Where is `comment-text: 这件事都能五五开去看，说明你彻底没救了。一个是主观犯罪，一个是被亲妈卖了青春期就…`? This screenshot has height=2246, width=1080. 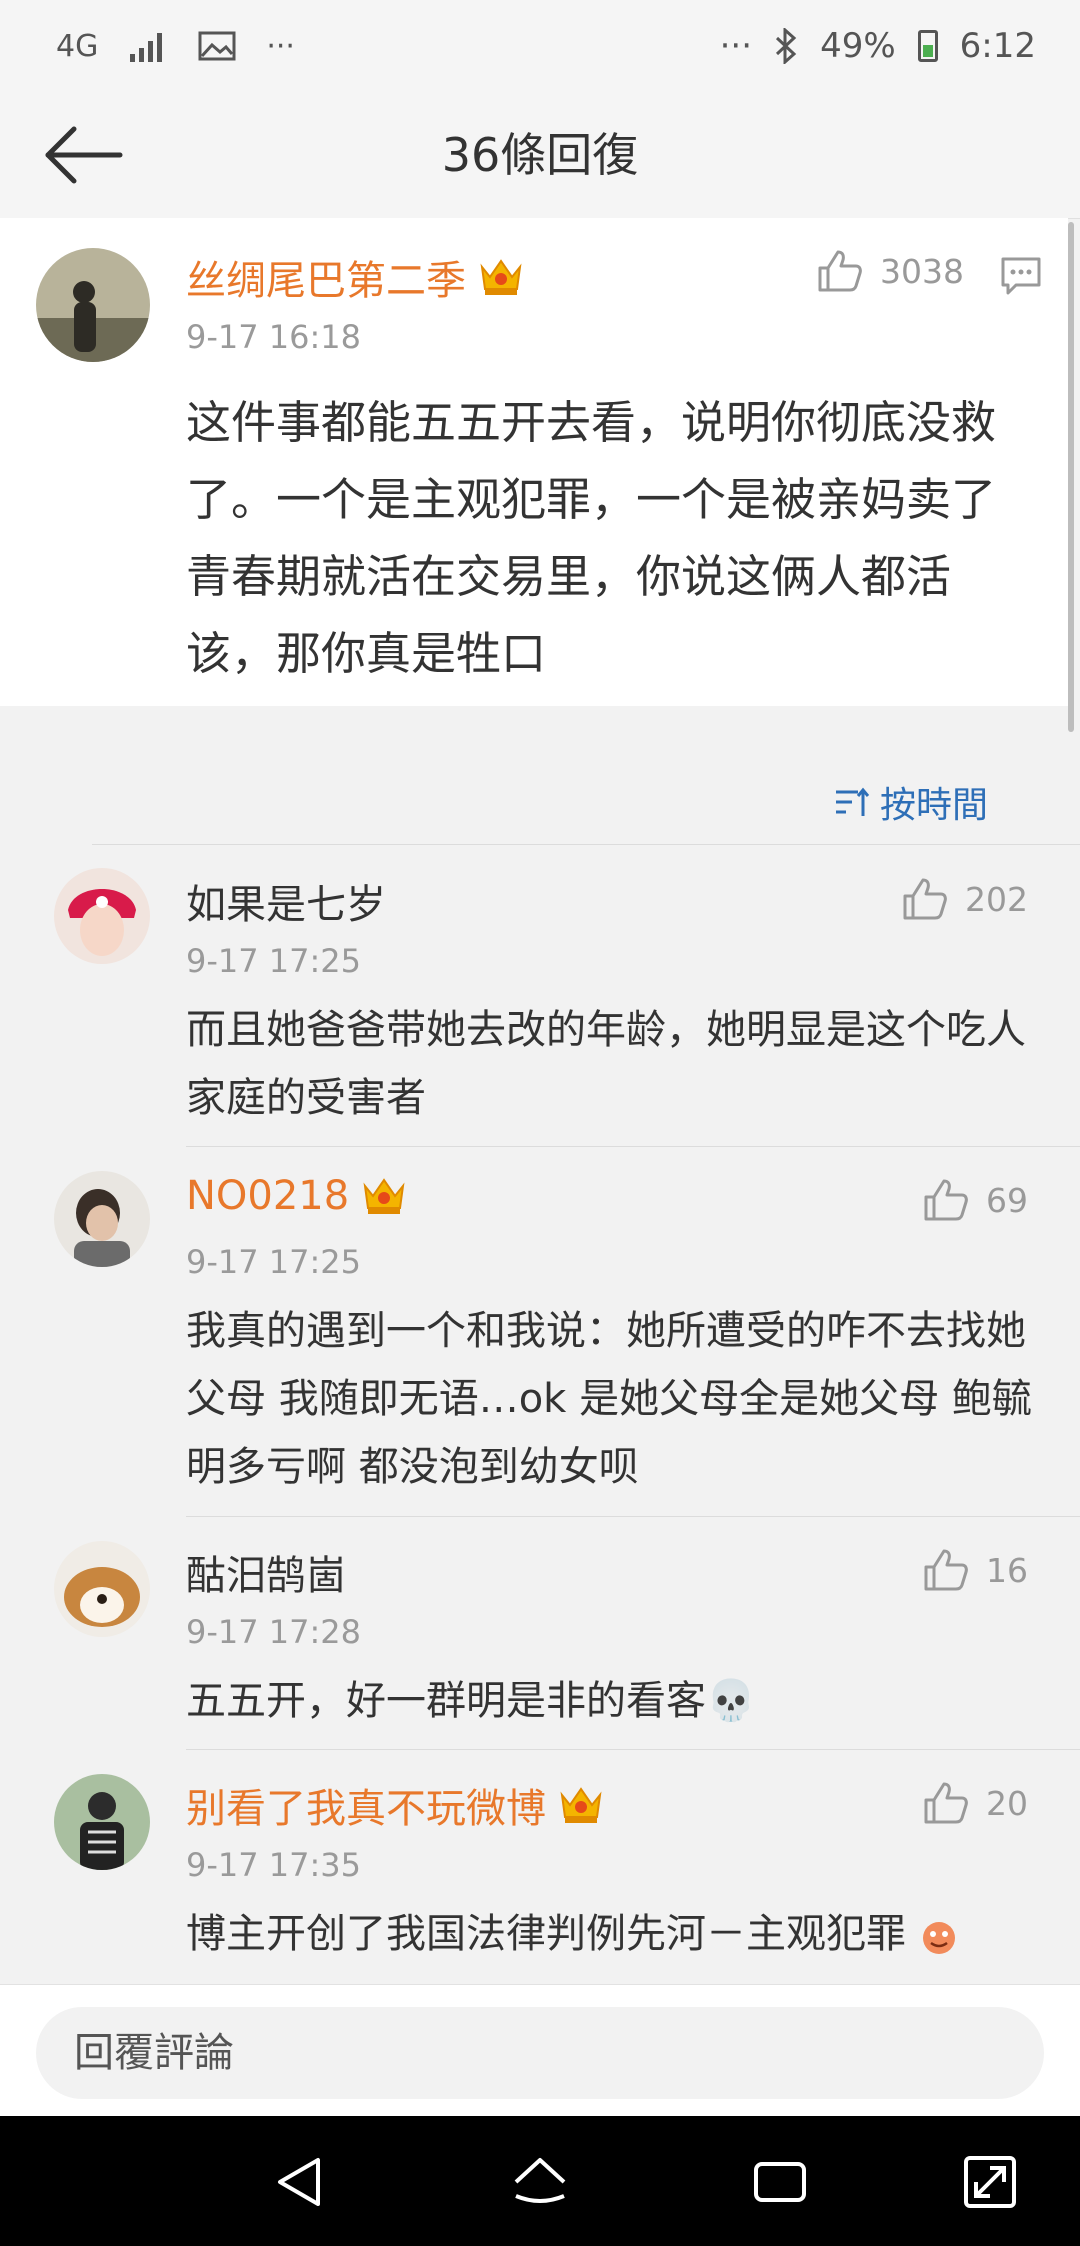 comment-text: 这件事都能五五开去看，说明你彻底没救了。一个是主观犯罪，一个是被亲妈卖了青春期就… is located at coordinates (591, 538).